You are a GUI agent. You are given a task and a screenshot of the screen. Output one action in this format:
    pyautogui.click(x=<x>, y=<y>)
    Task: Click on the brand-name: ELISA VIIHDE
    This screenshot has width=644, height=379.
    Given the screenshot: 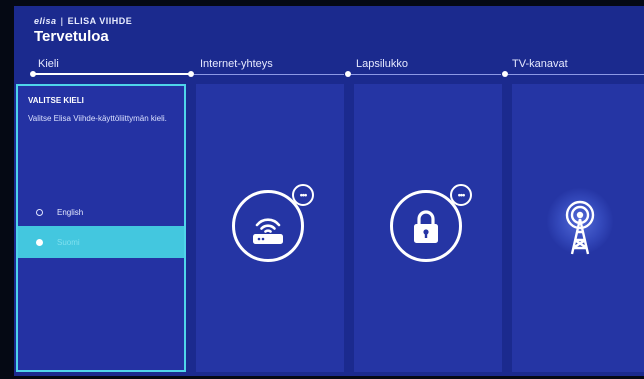 What is the action you would take?
    pyautogui.click(x=100, y=21)
    